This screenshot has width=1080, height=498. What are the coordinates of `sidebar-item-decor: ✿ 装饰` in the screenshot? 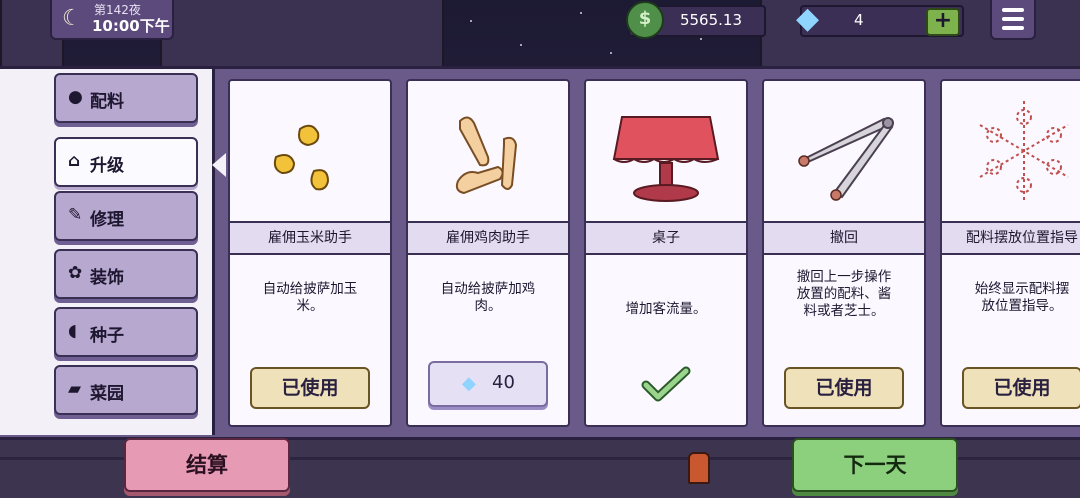 It's located at (126, 274).